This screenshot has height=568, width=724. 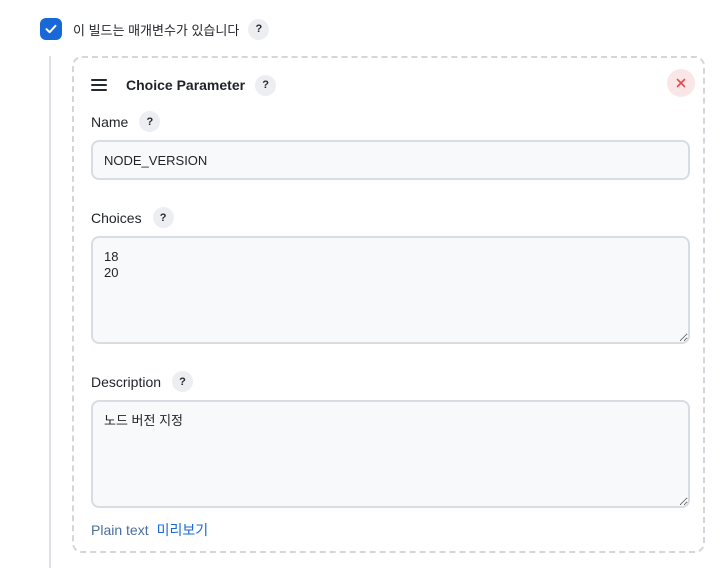 I want to click on parameterized-build-option: 이 빌드는 매개변수가 있습니다 ?, so click(x=155, y=29).